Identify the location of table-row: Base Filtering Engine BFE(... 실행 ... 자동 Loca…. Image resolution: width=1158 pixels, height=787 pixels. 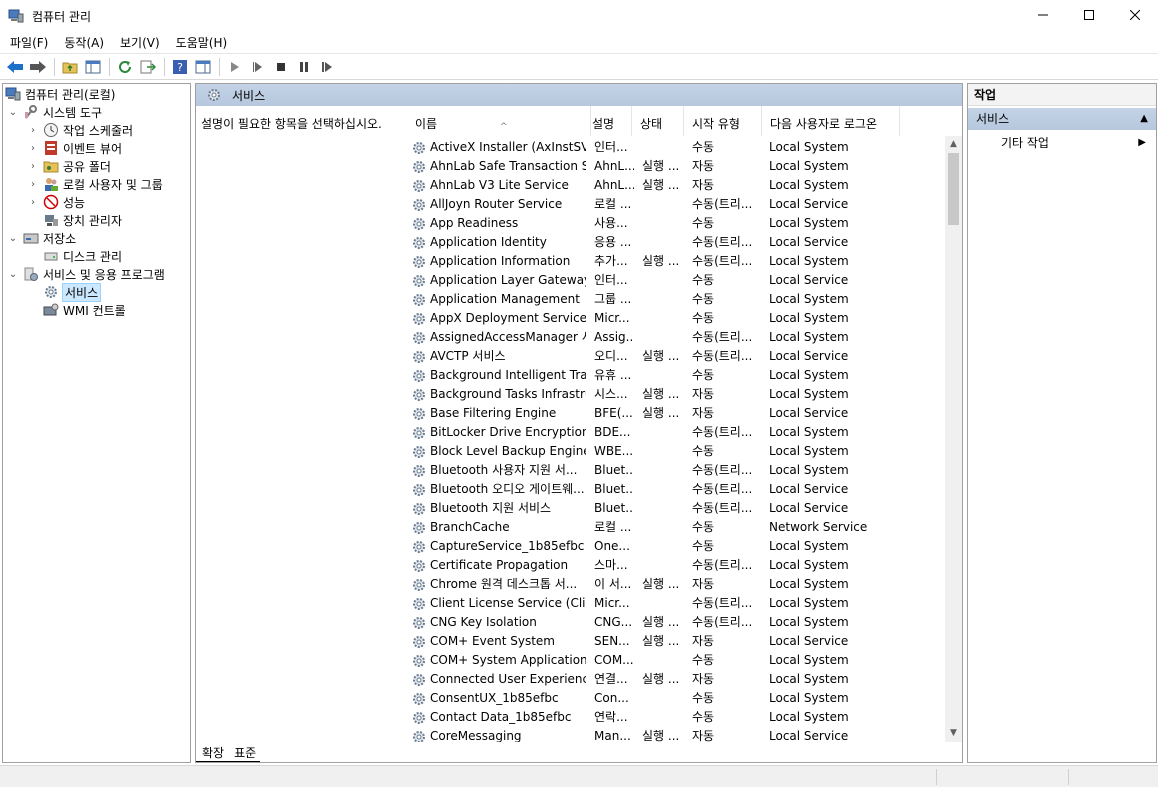
(669, 413).